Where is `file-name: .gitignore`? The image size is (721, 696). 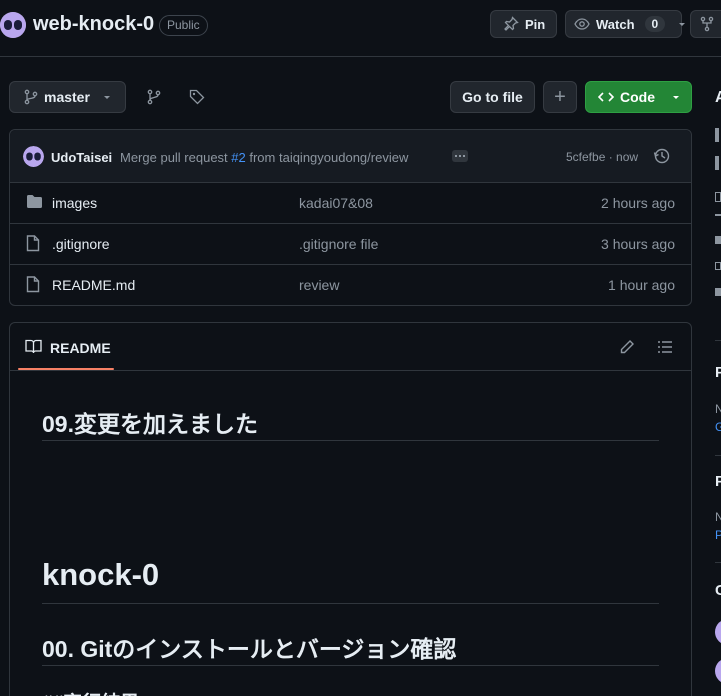 file-name: .gitignore is located at coordinates (81, 244).